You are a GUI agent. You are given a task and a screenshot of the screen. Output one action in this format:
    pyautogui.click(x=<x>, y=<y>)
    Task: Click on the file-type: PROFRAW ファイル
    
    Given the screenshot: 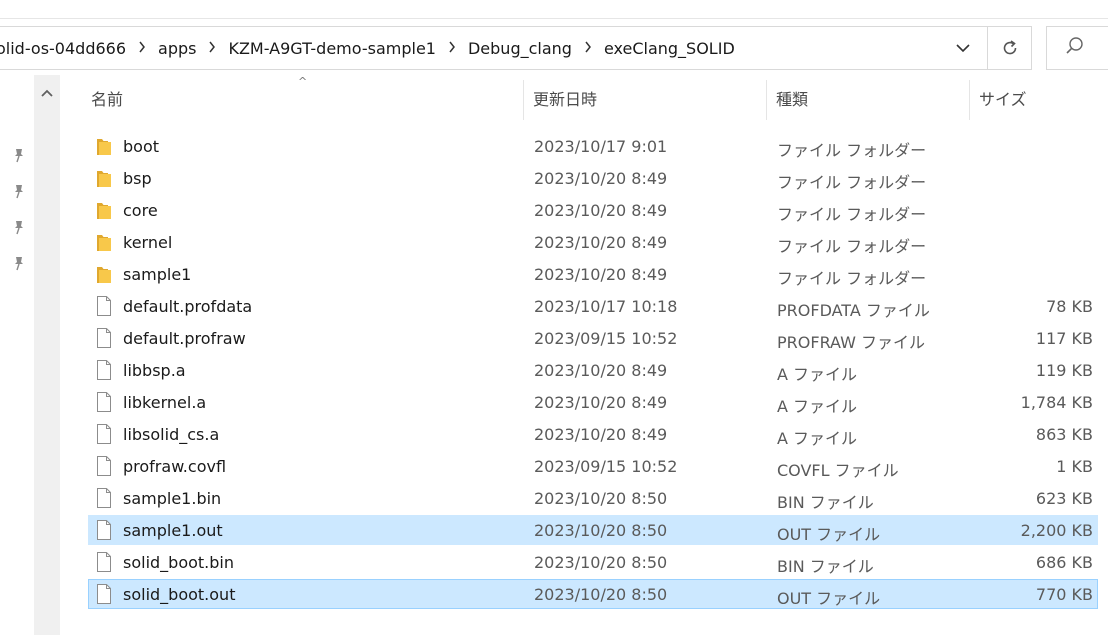 What is the action you would take?
    pyautogui.click(x=851, y=342)
    